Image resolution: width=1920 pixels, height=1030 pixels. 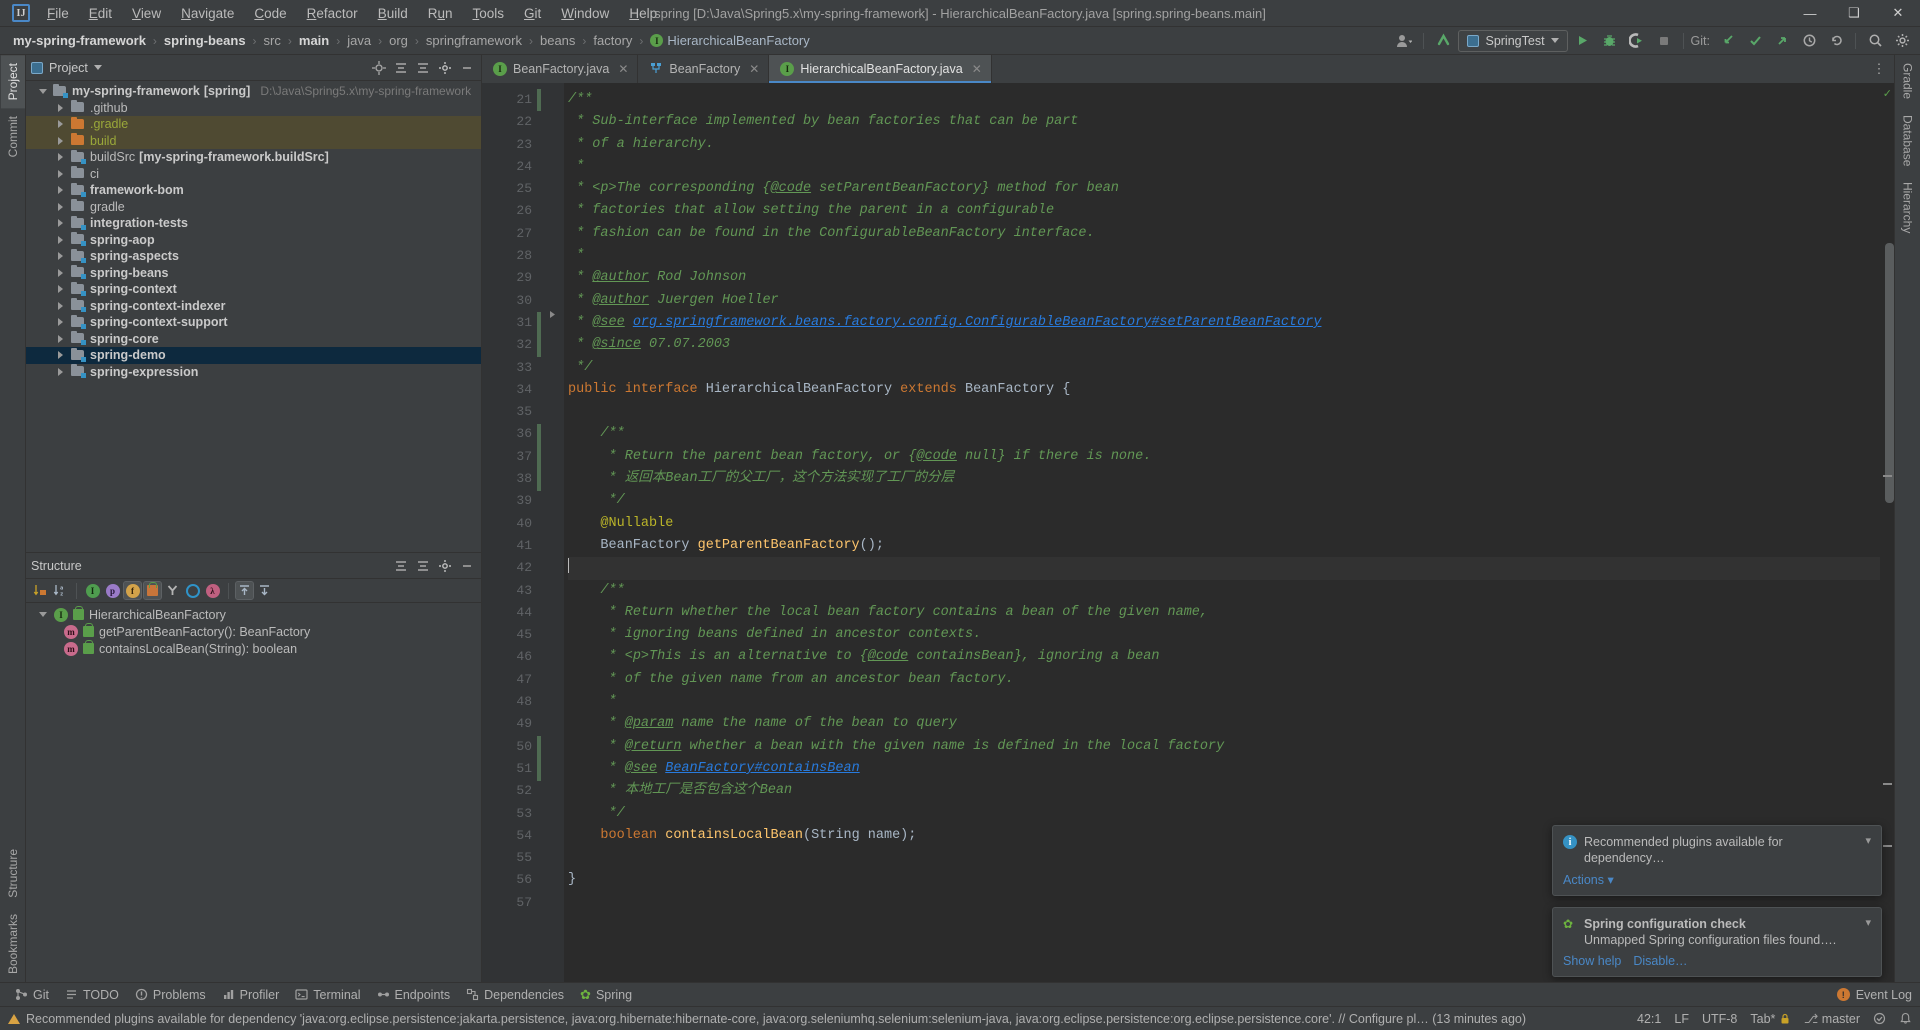 I want to click on tool-window-terminal: Terminal, so click(x=327, y=995).